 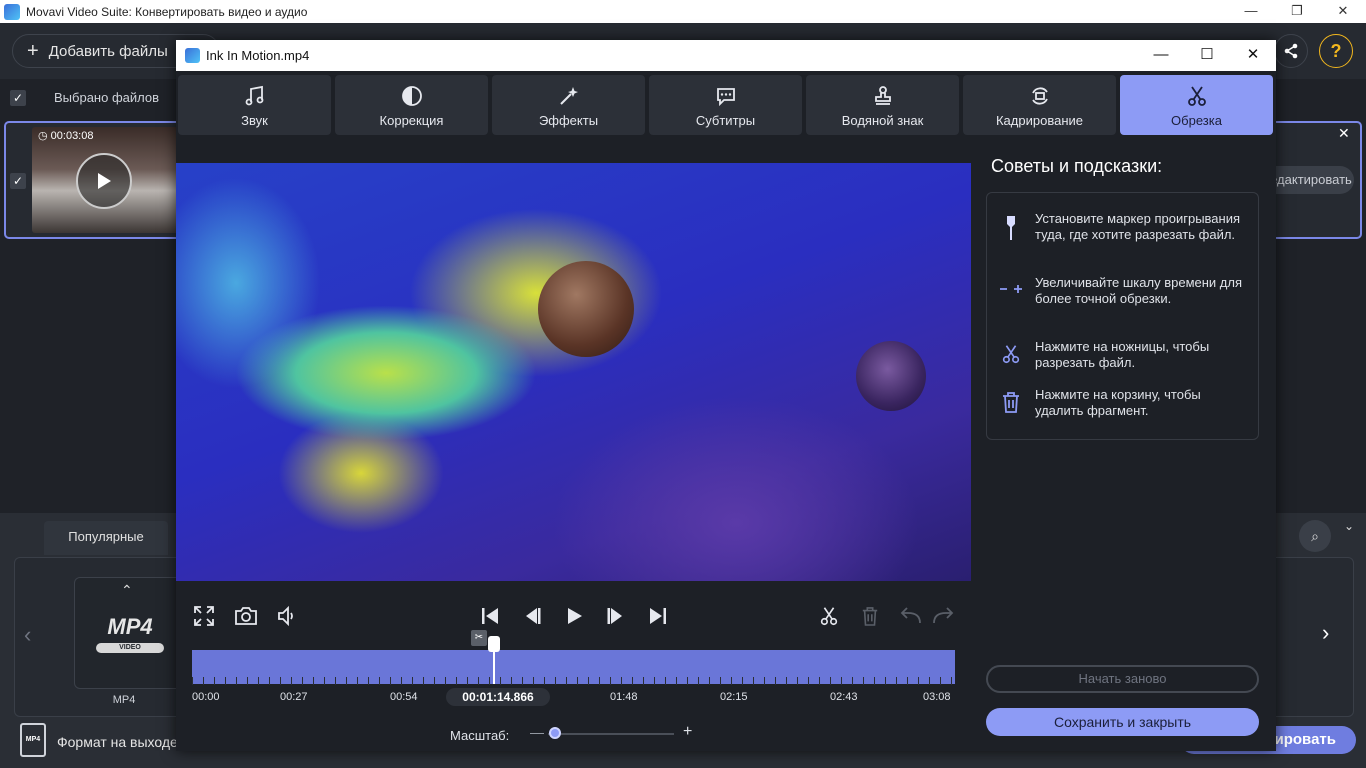 I want to click on tab-correction: Коррекция, so click(x=411, y=105).